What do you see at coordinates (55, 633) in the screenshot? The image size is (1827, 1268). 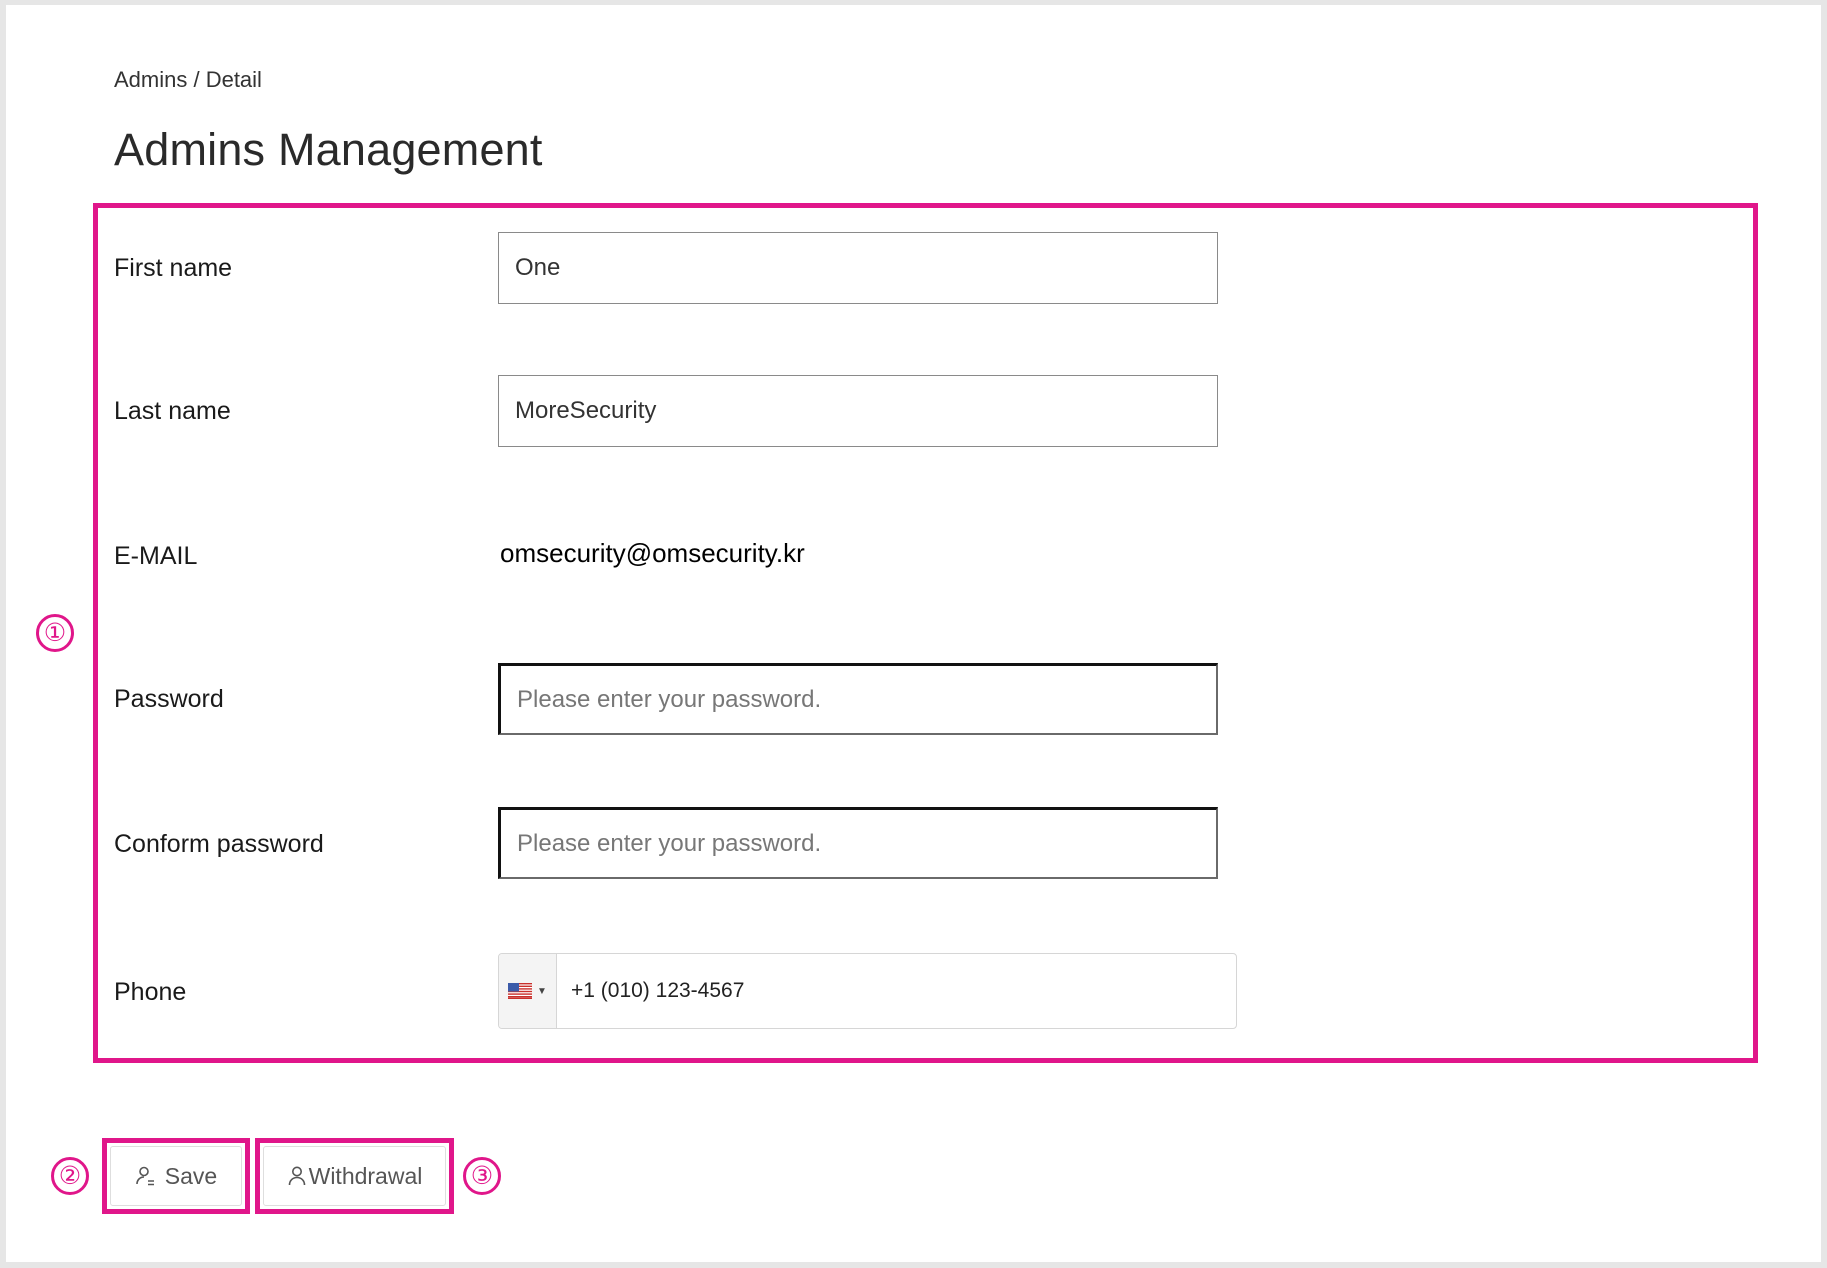 I see `annotation-marker-1: ①` at bounding box center [55, 633].